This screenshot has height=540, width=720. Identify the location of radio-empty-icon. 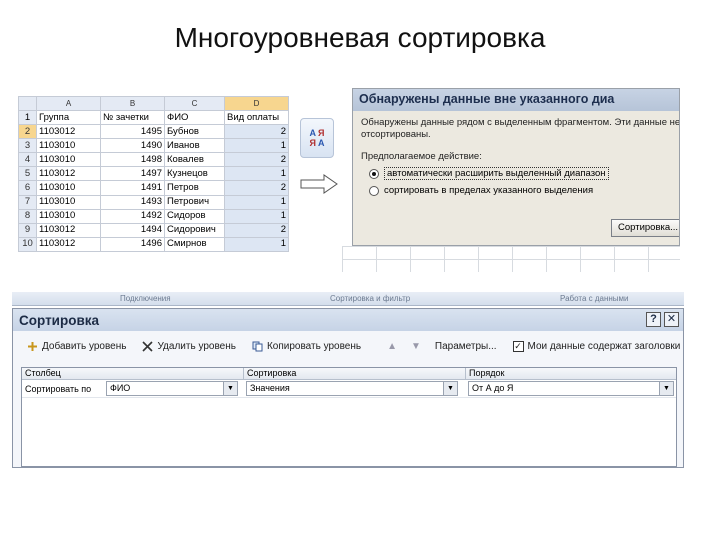
(374, 190).